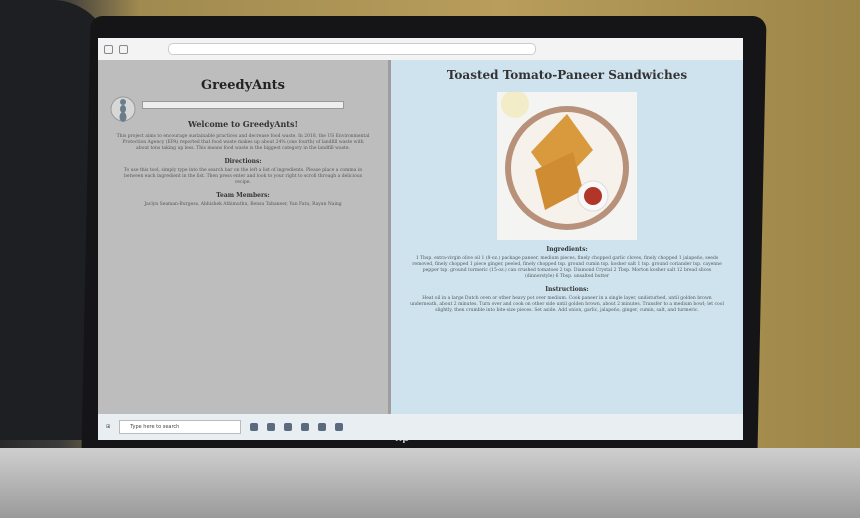 This screenshot has height=518, width=860. What do you see at coordinates (243, 195) in the screenshot?
I see `team-heading: Team Members:` at bounding box center [243, 195].